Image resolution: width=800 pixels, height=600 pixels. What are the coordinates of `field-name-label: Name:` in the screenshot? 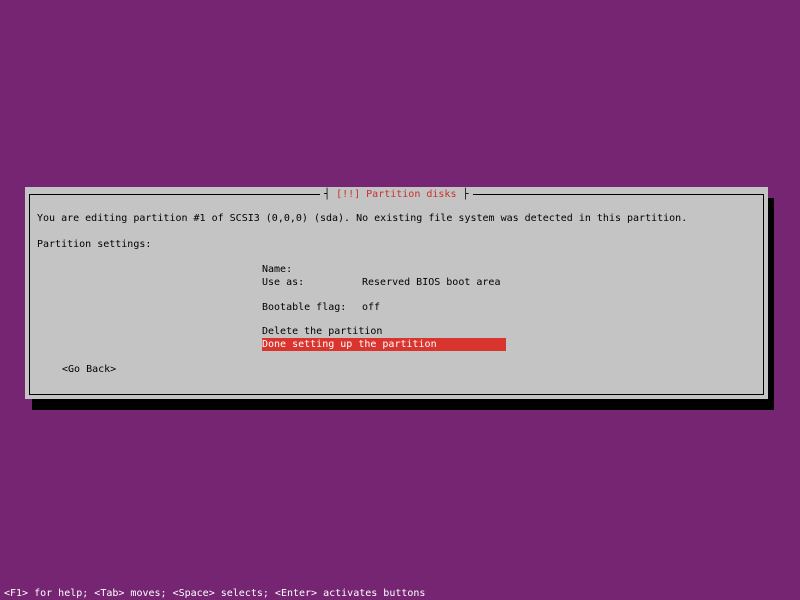 It's located at (277, 269).